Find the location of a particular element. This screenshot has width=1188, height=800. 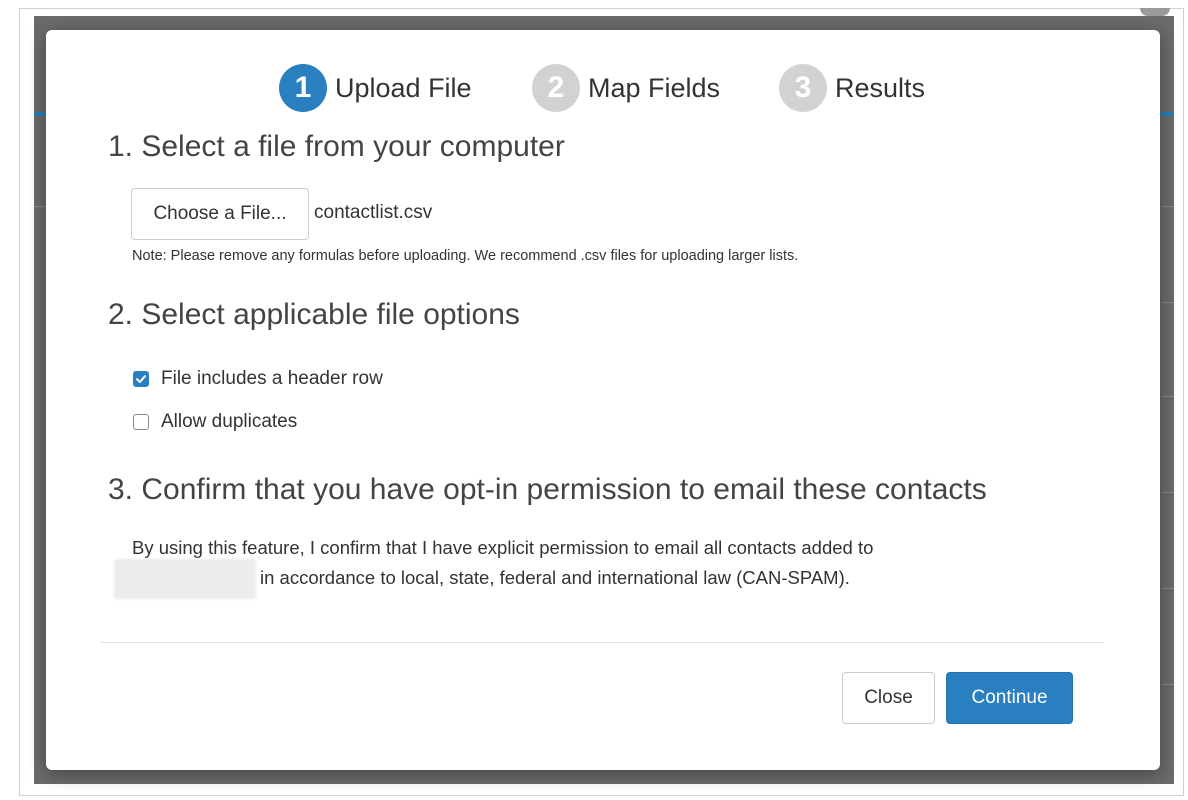

step-map-fields: 2 Map Fields is located at coordinates (626, 88).